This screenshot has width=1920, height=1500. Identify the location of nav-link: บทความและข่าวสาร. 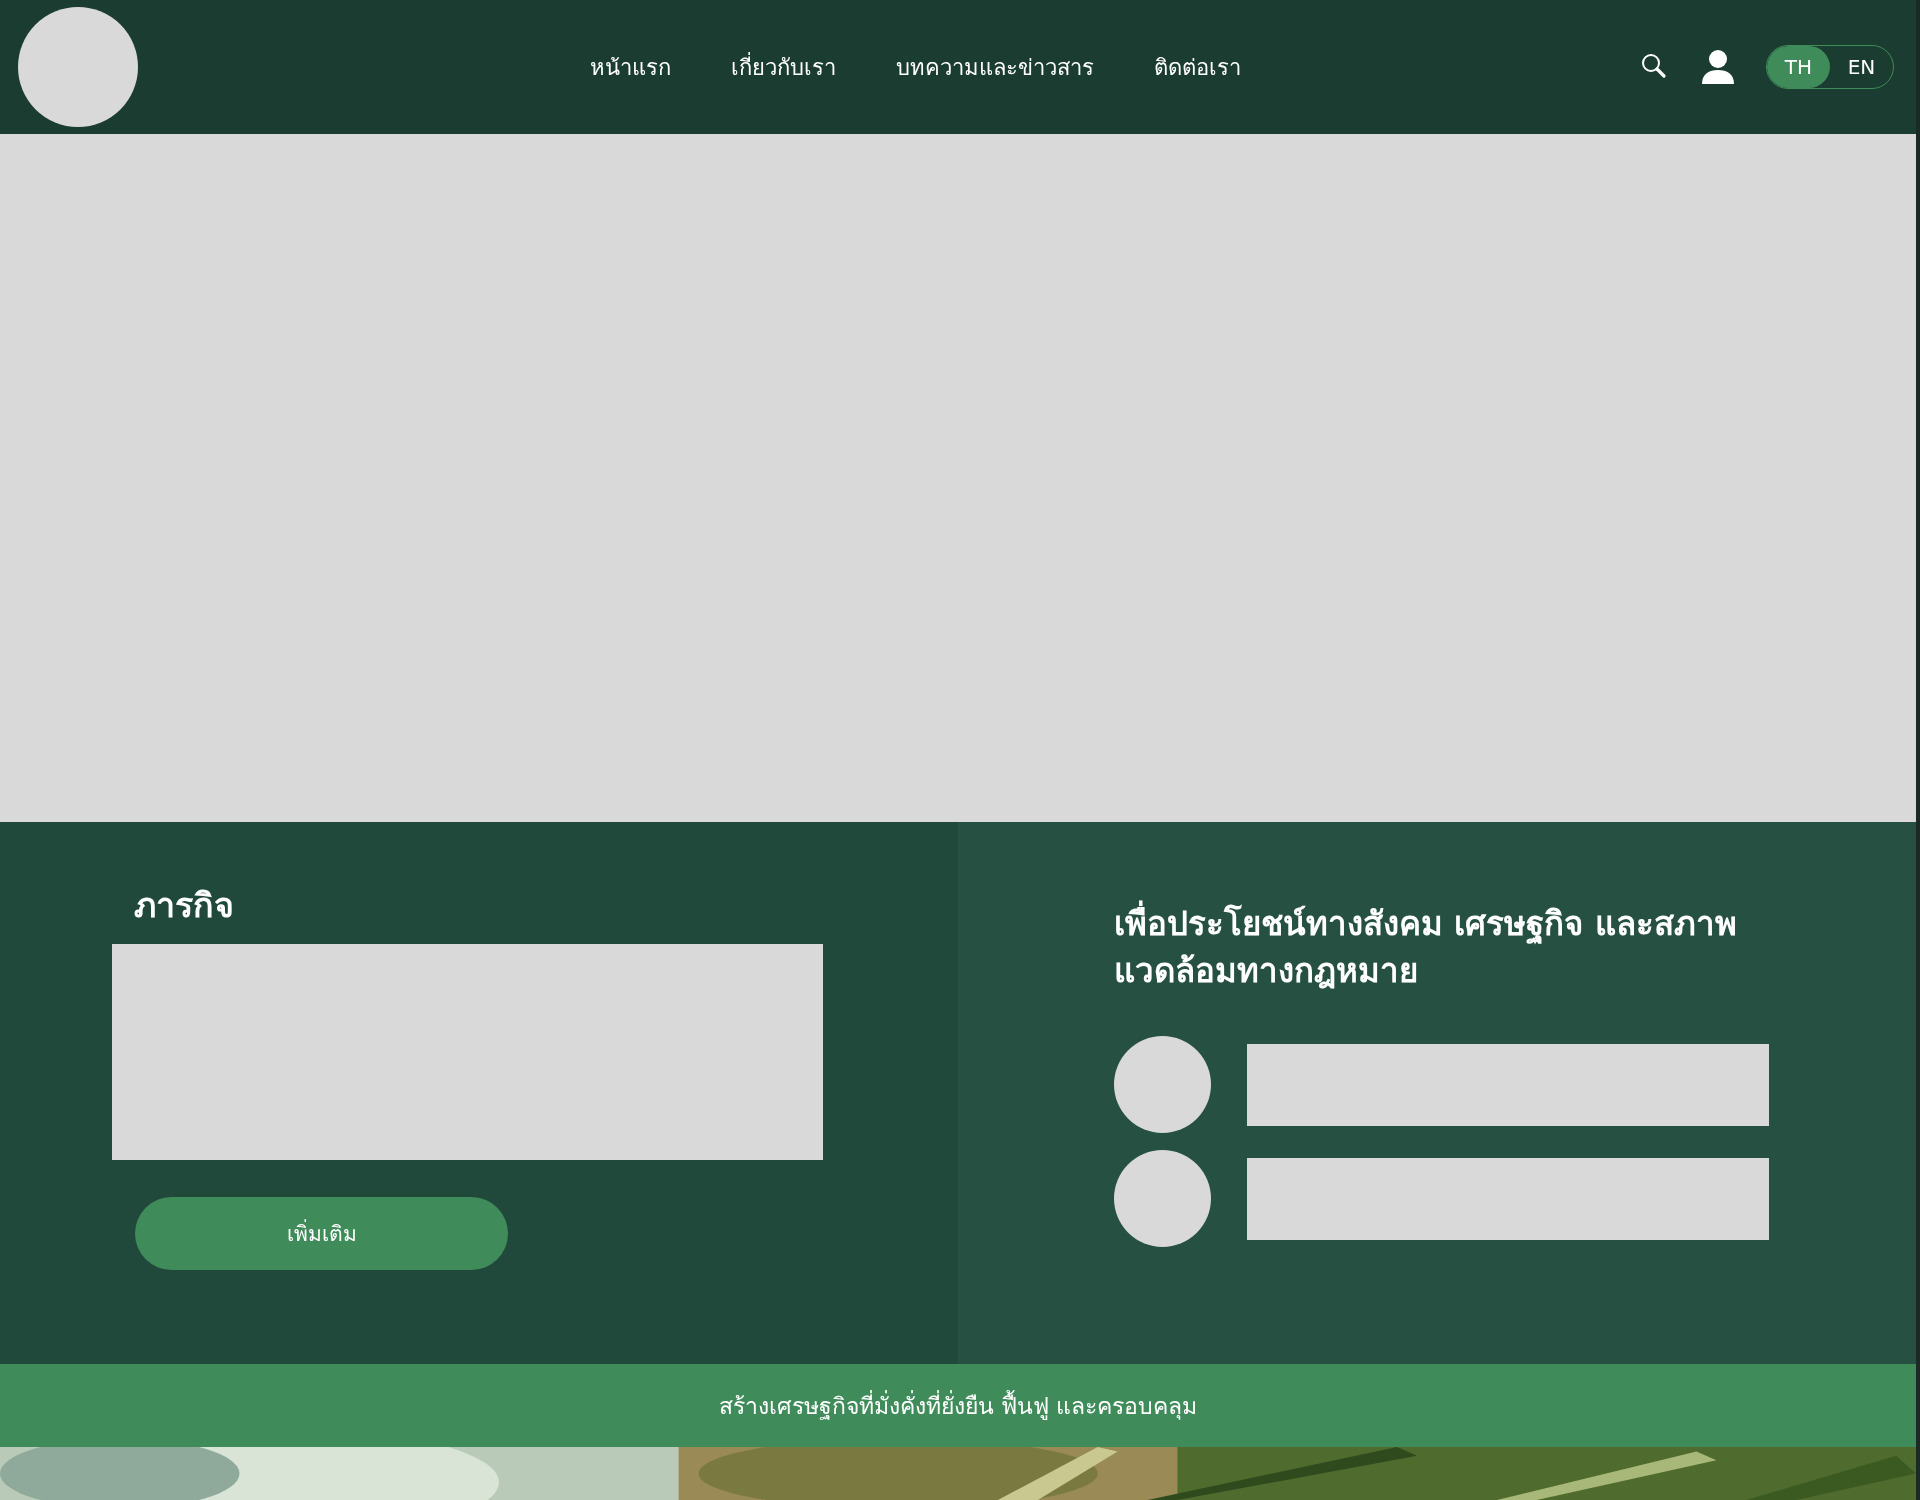
(995, 67).